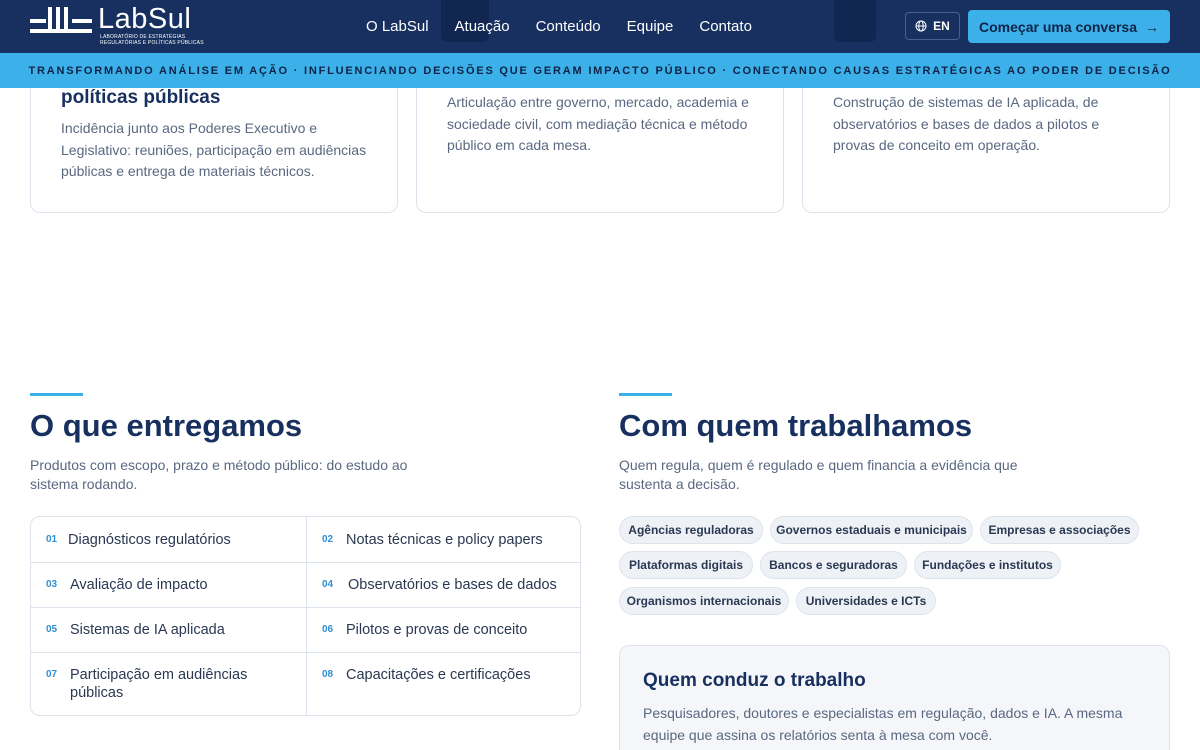  I want to click on deliverable-number: 01, so click(52, 539).